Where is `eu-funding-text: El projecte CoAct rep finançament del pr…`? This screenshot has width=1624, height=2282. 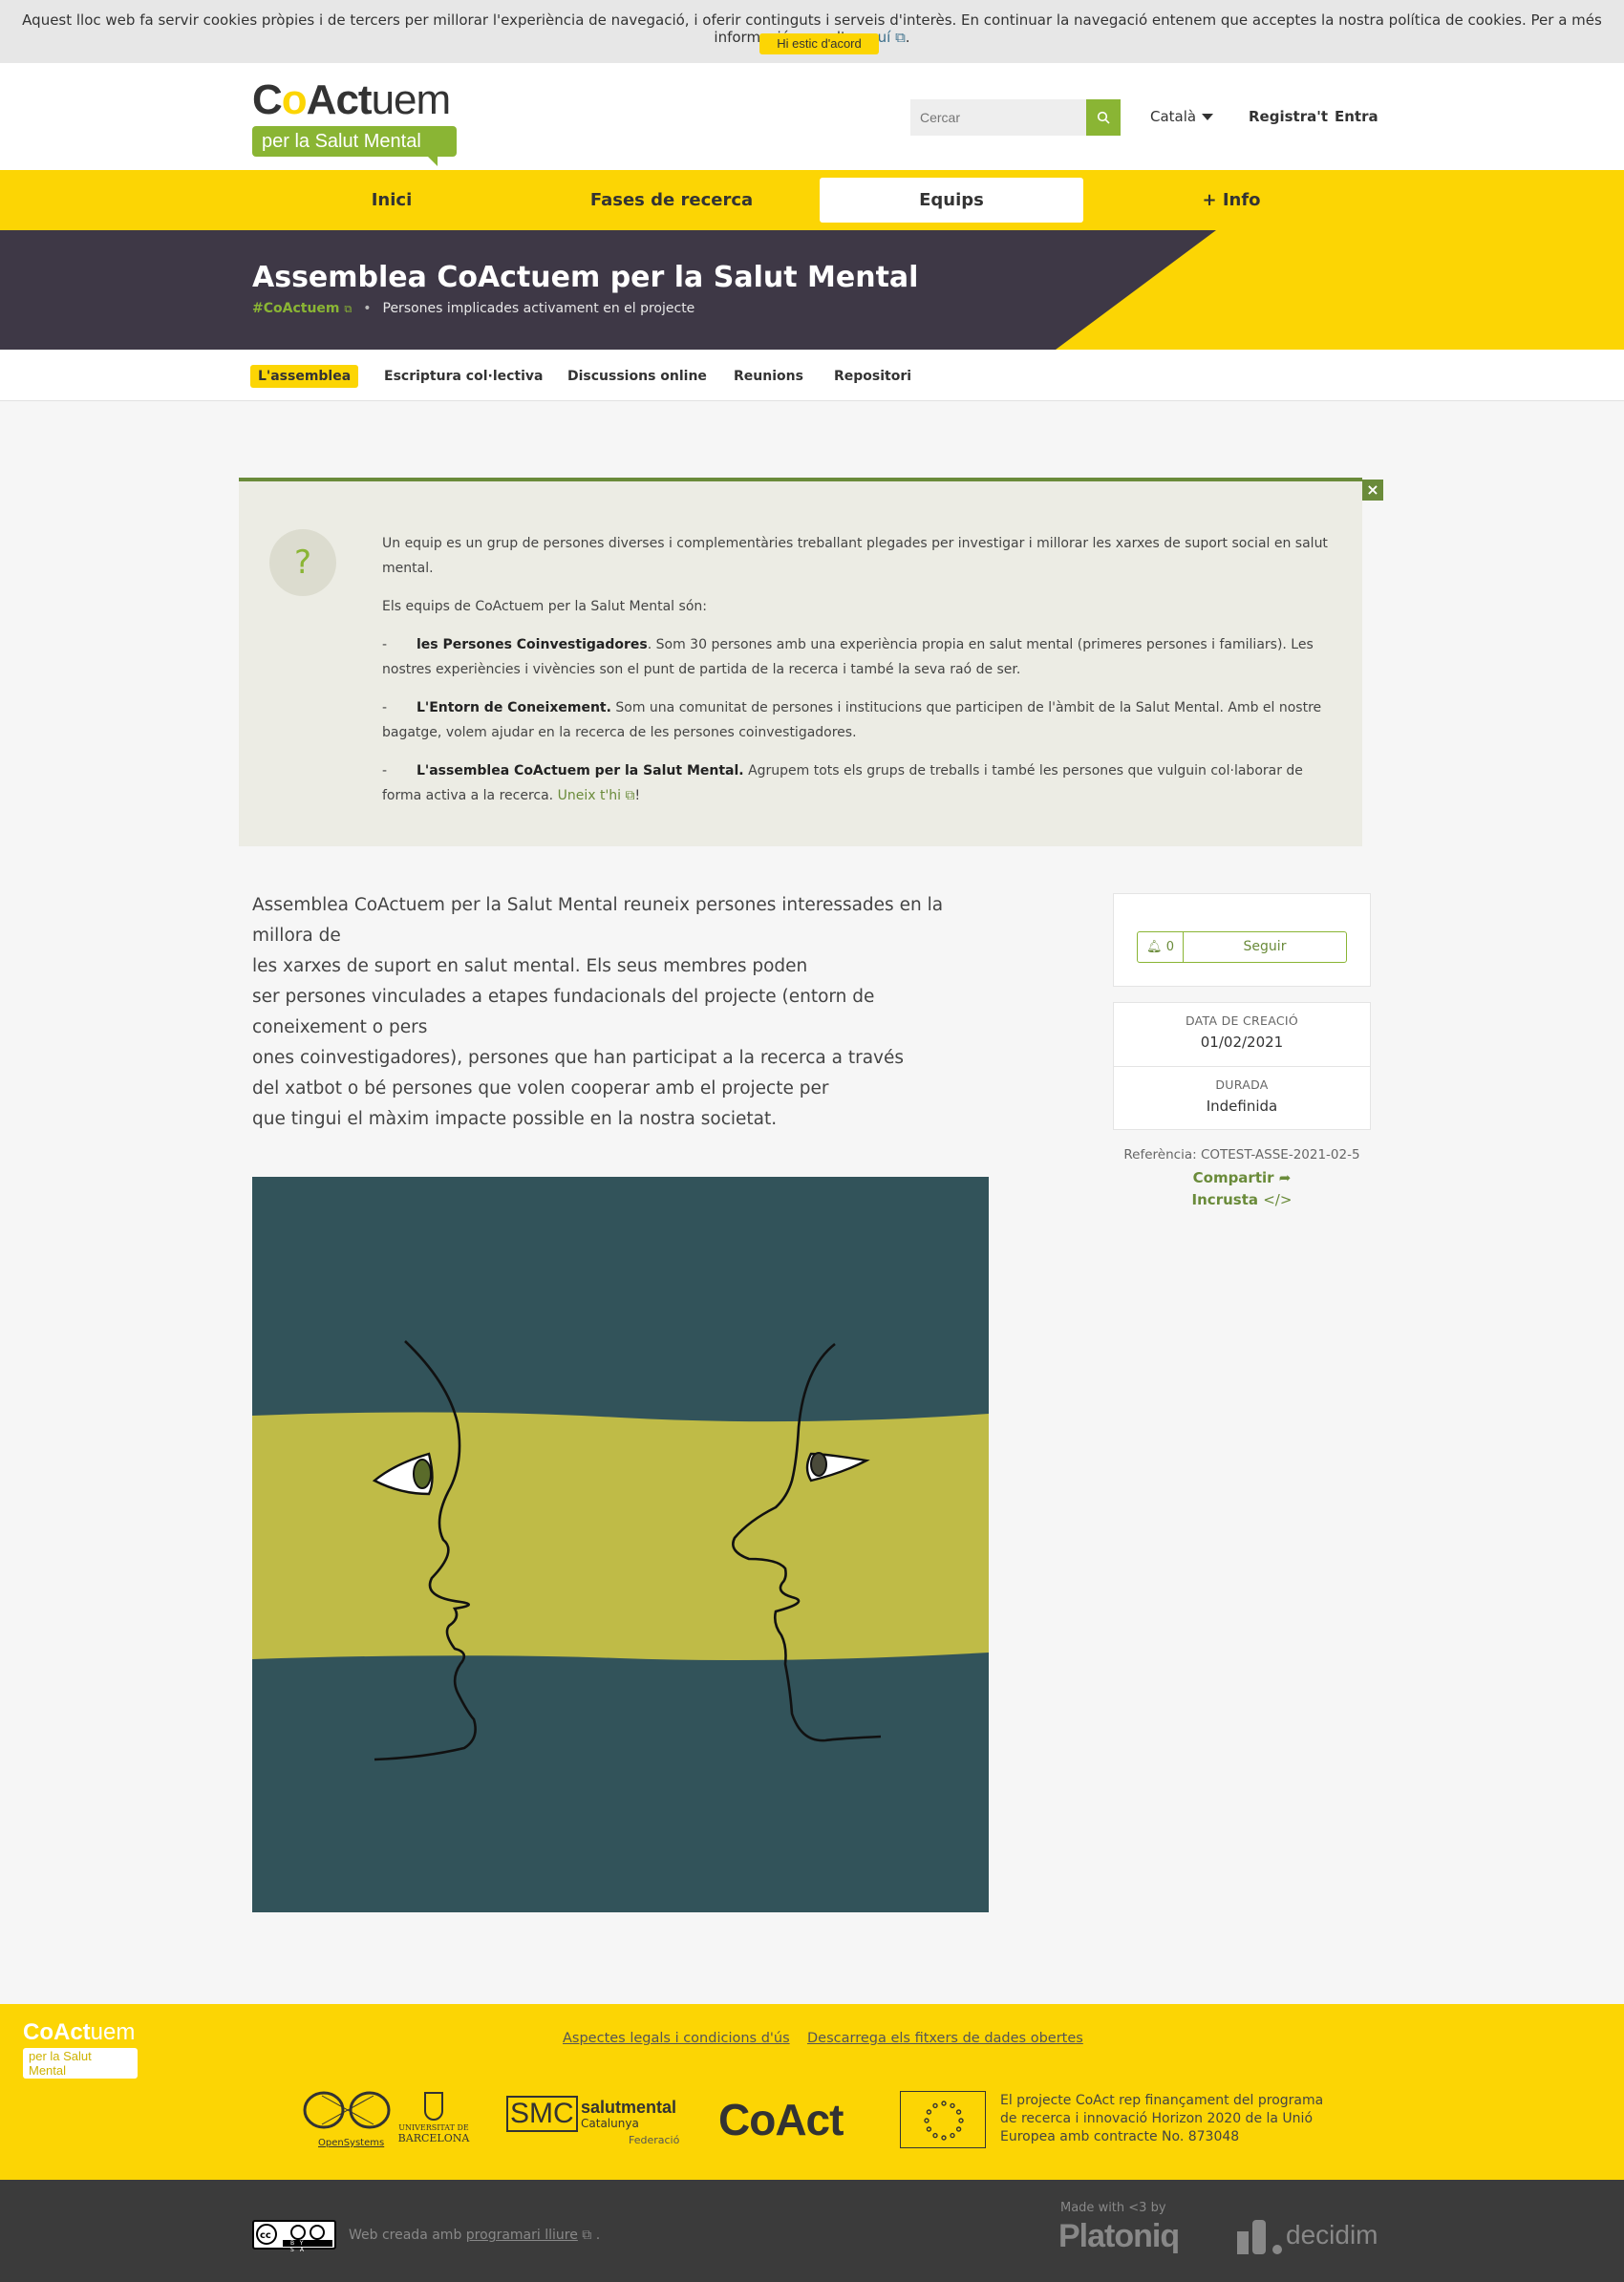
eu-funding-text: El projecte CoAct rep finançament del pr… is located at coordinates (1162, 2119).